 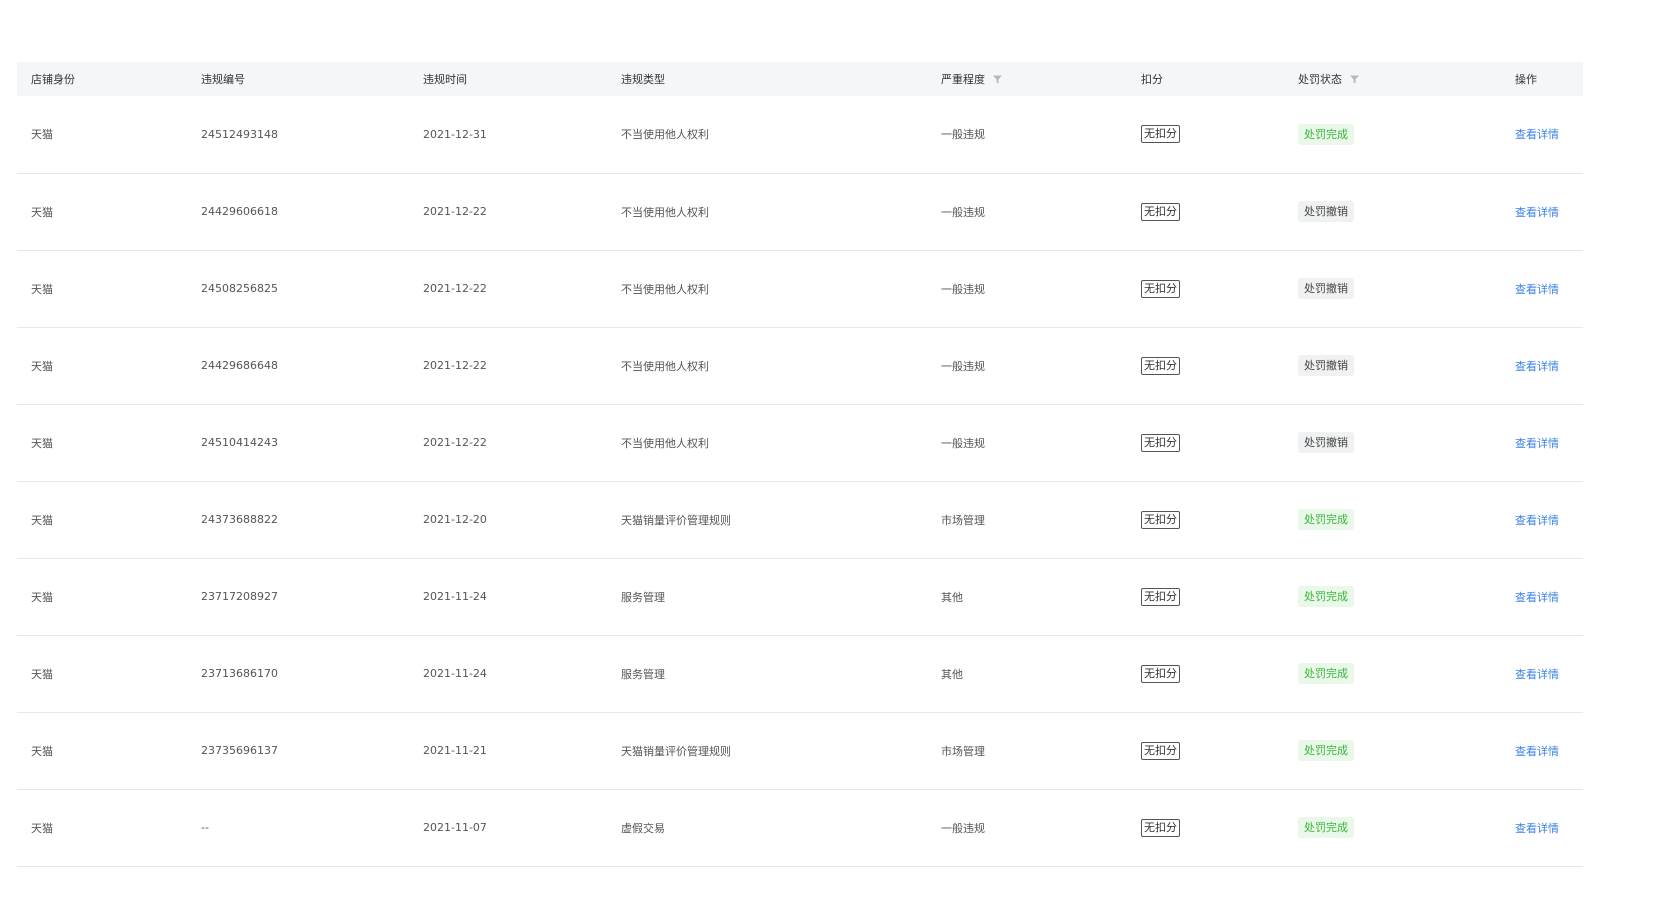 I want to click on col-header-shop-identity: 店铺身份, so click(x=102, y=79).